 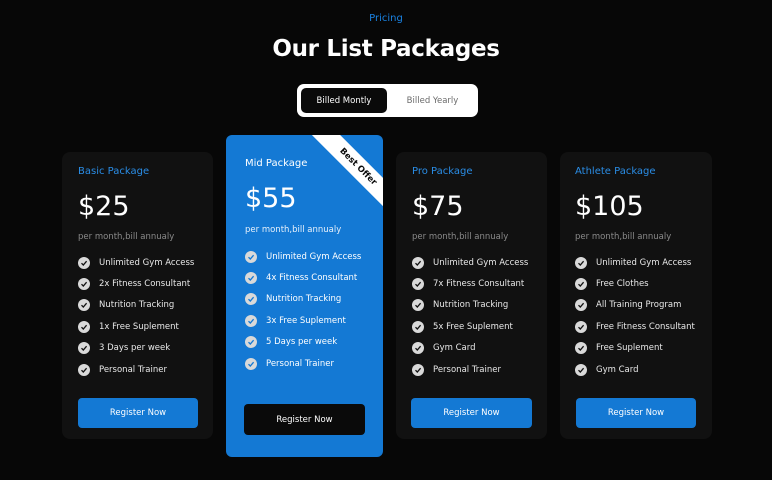 What do you see at coordinates (145, 284) in the screenshot?
I see `feature-label: 2x Fitness Consultant` at bounding box center [145, 284].